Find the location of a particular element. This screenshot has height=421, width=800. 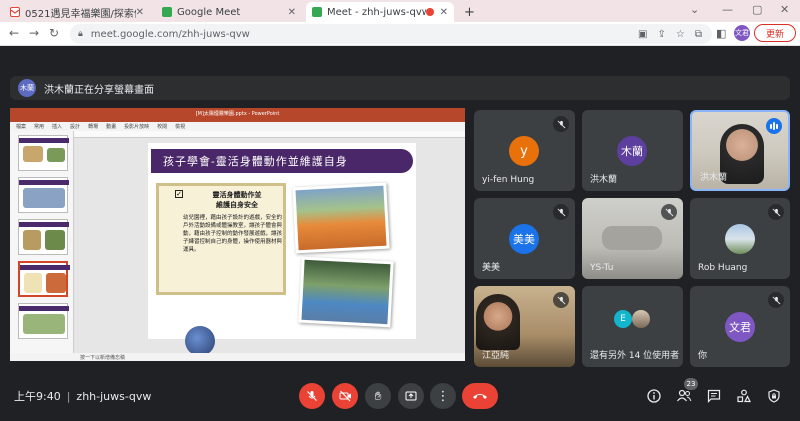

side-panel-icon: ◧ is located at coordinates (721, 33).